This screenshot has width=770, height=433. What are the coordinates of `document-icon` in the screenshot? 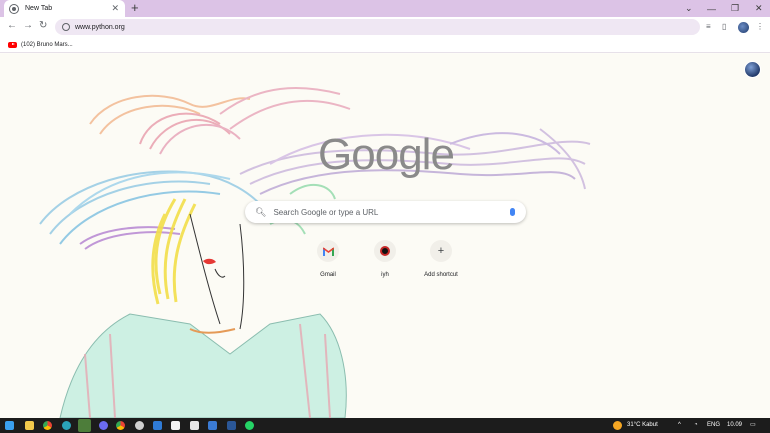 It's located at (194, 425).